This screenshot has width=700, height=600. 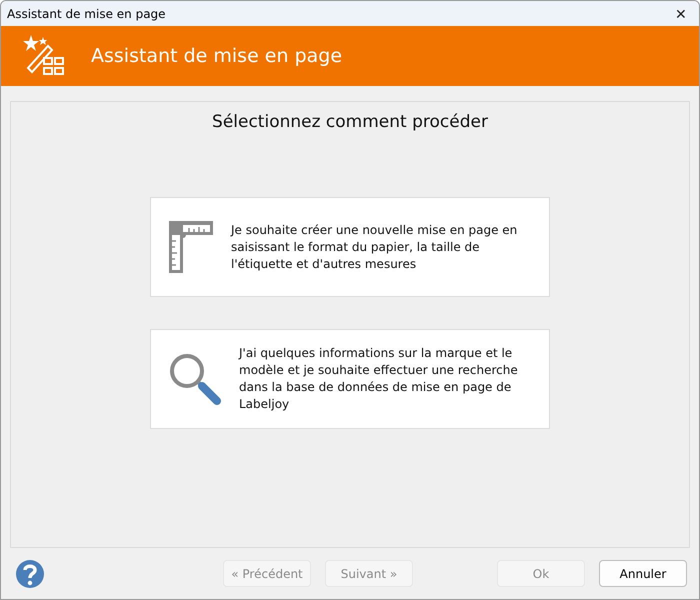 What do you see at coordinates (643, 573) in the screenshot?
I see `cancel-button: Annuler` at bounding box center [643, 573].